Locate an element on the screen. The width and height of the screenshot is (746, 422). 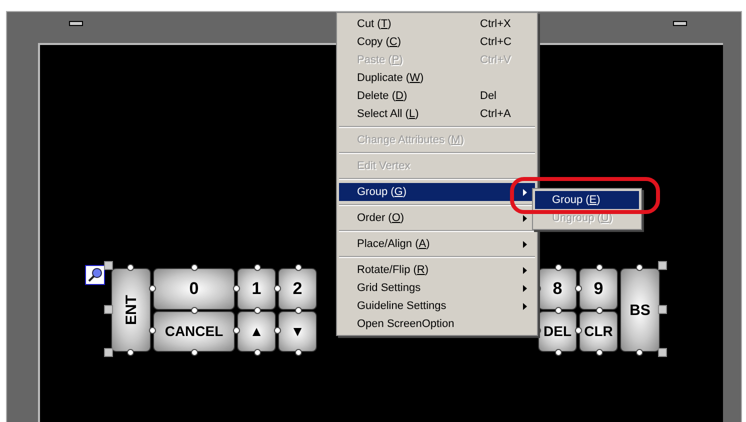
keypad-key: 9 is located at coordinates (598, 289).